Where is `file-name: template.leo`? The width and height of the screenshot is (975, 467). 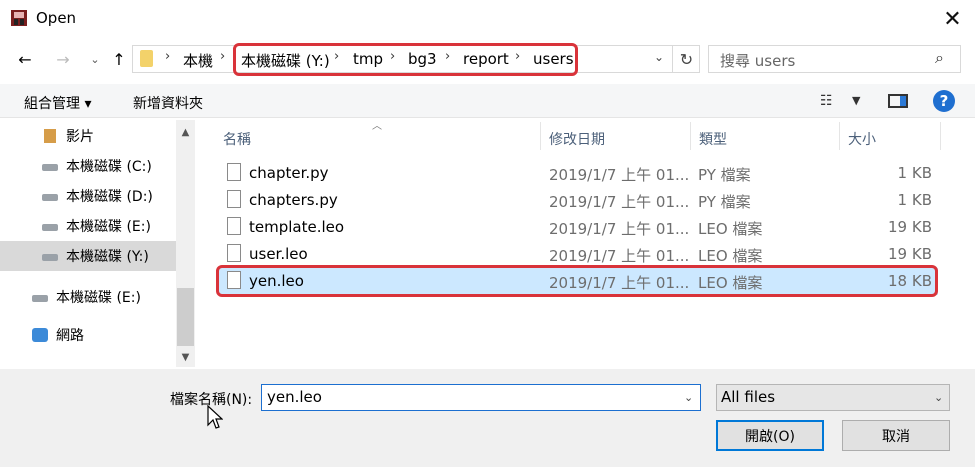
file-name: template.leo is located at coordinates (297, 227).